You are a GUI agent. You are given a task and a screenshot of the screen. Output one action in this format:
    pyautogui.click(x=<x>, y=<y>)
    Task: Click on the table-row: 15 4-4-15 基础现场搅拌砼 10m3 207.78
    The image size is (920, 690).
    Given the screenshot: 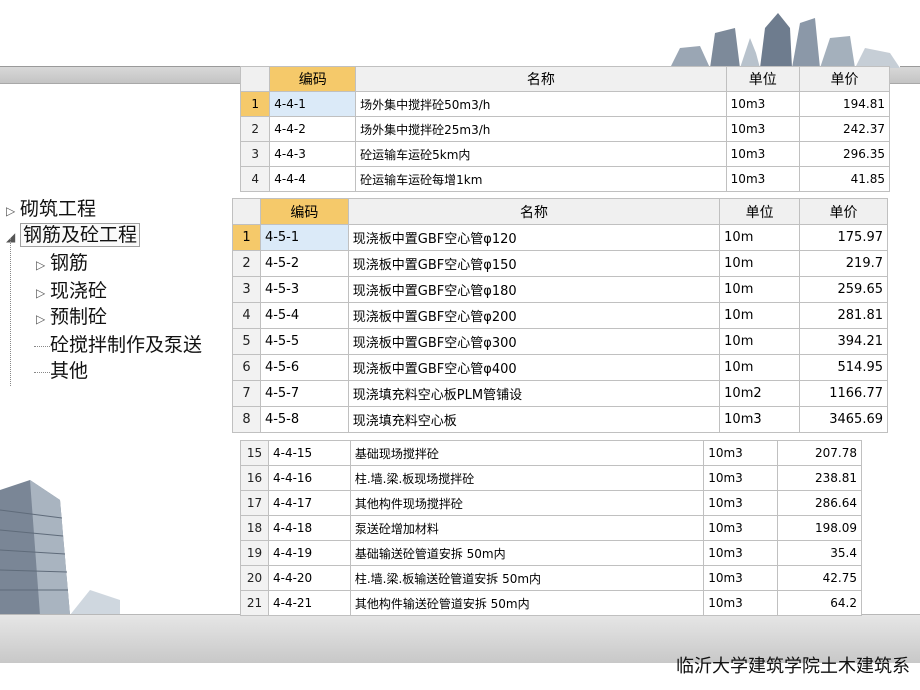 What is the action you would take?
    pyautogui.click(x=551, y=453)
    